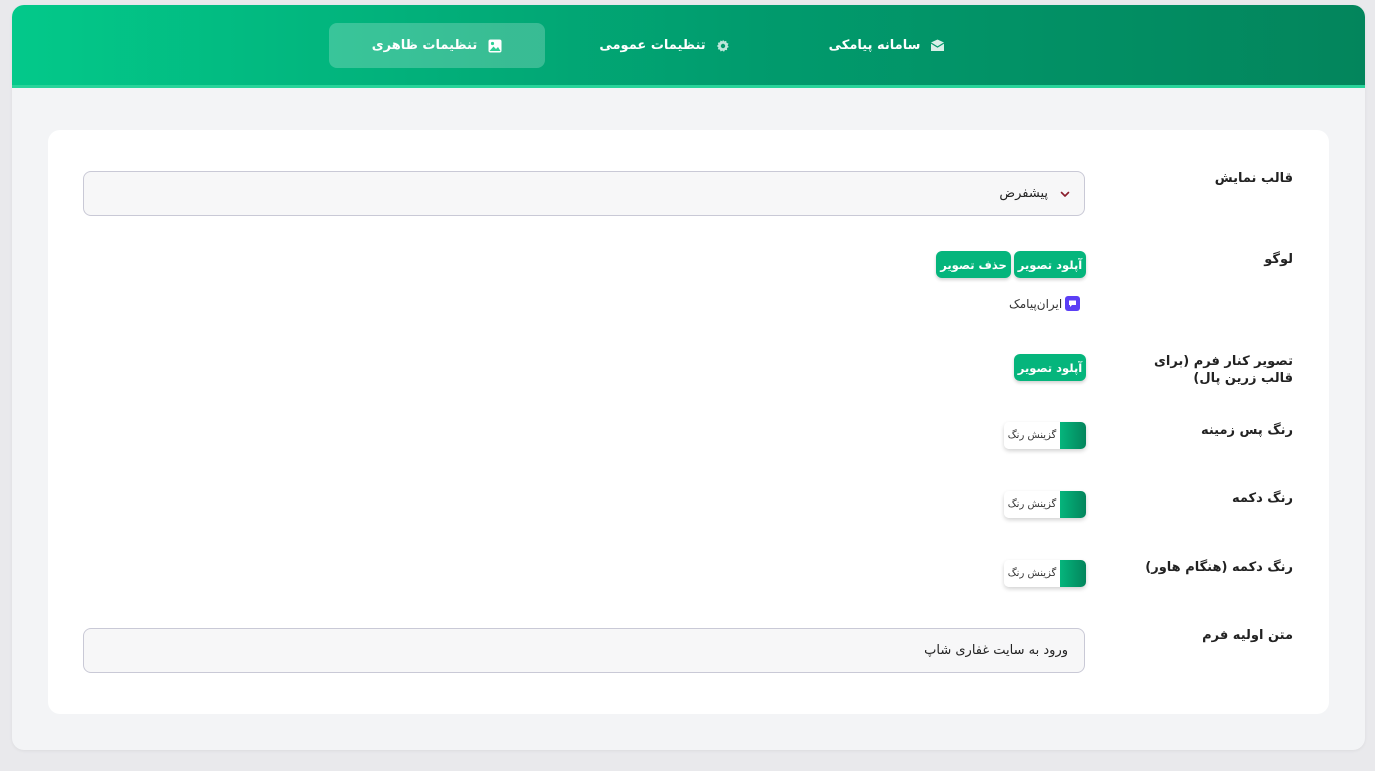 This screenshot has height=771, width=1375. I want to click on button-hover-color-label: رنگ دکمه (هنگام هاور), so click(1219, 567).